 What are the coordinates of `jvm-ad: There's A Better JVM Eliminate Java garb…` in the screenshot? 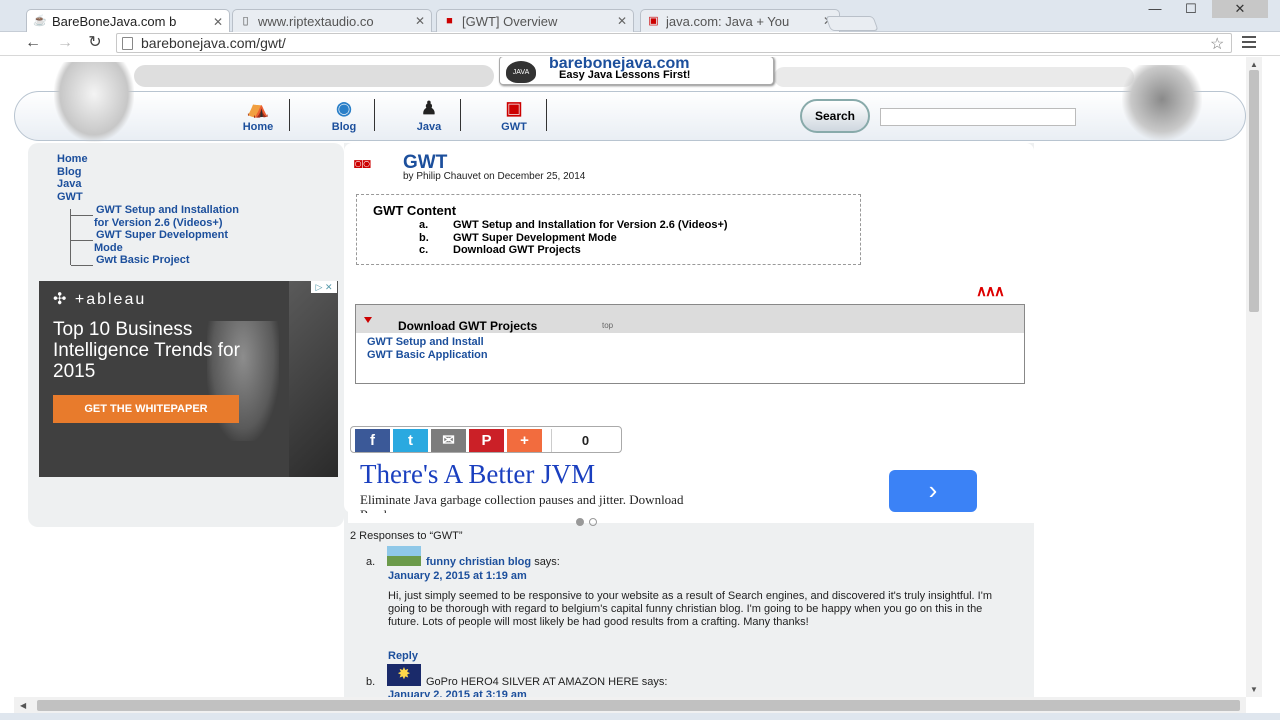 It's located at (691, 491).